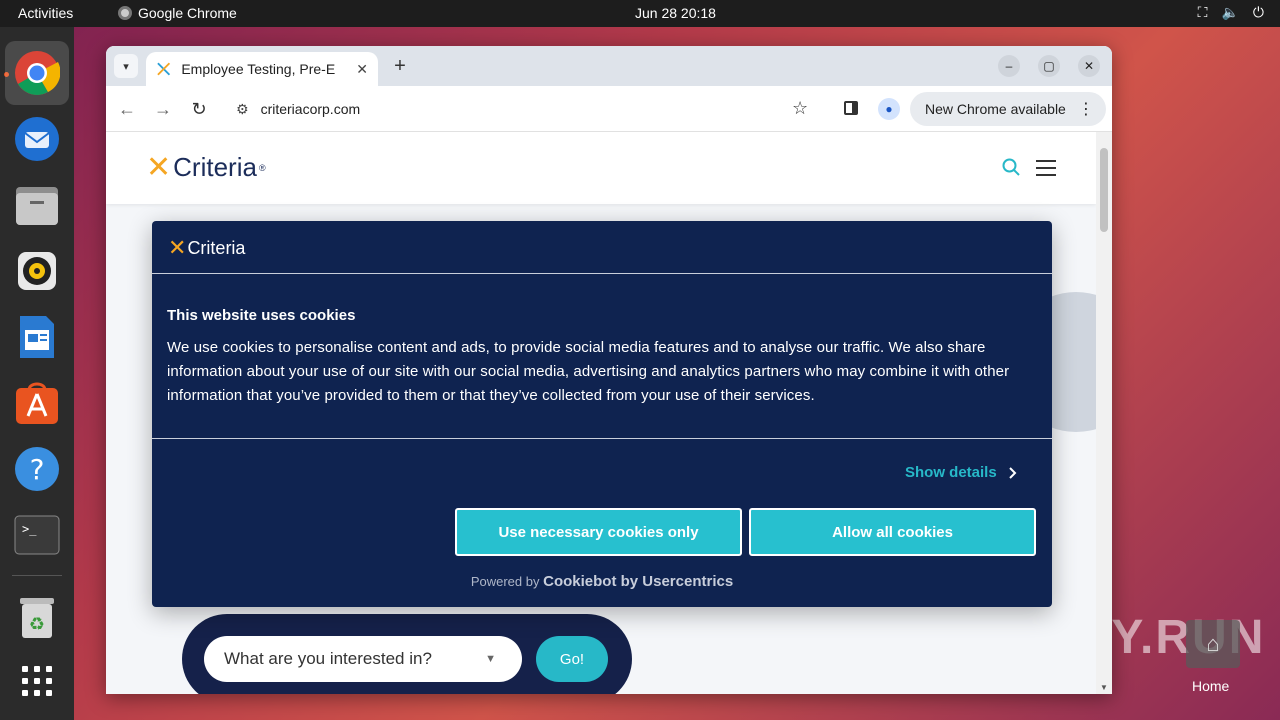 The height and width of the screenshot is (720, 1280). I want to click on clock: Jun 28 20:18, so click(675, 13).